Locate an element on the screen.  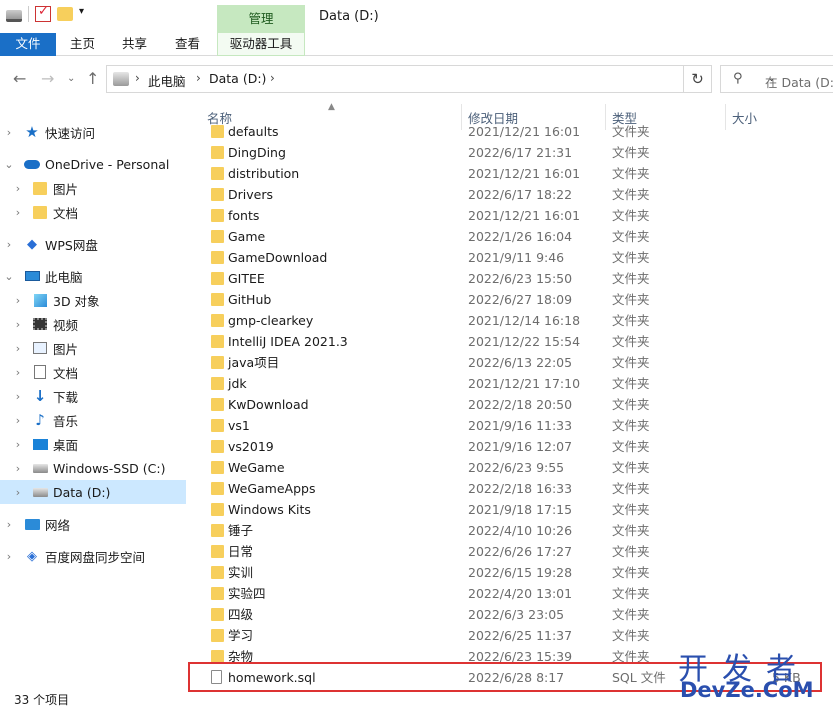
sidebar-item-3d-objects: › 3D 对象 is located at coordinates (93, 300).